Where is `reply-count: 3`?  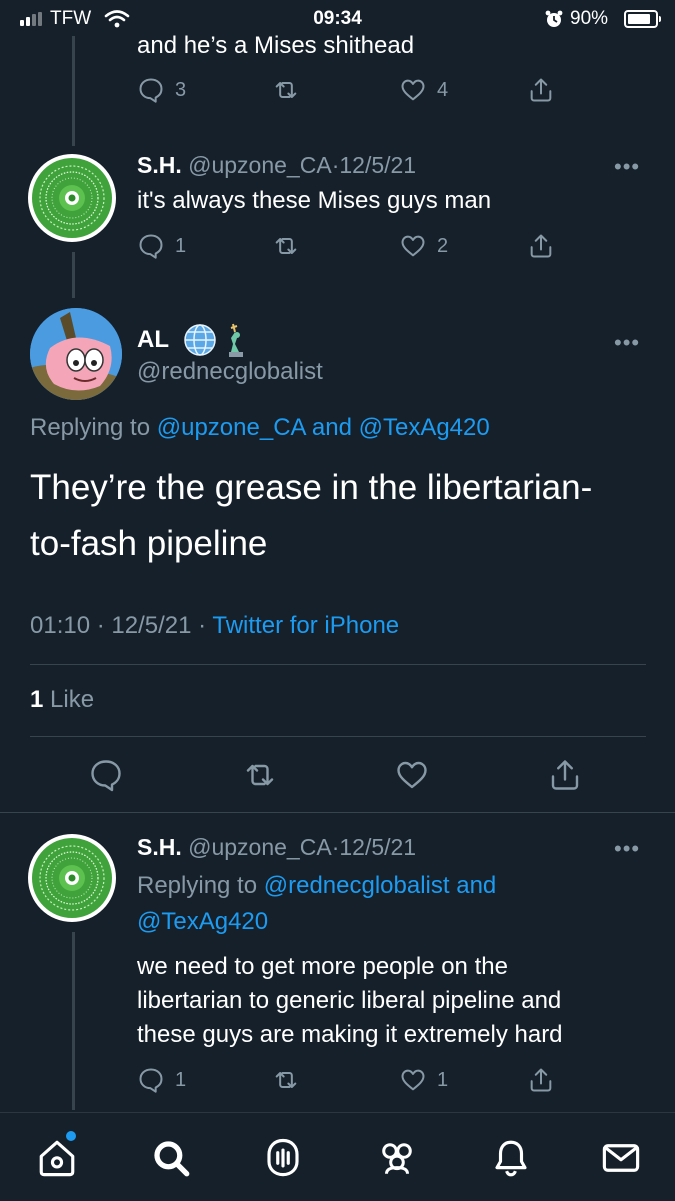
reply-count: 3 is located at coordinates (181, 89).